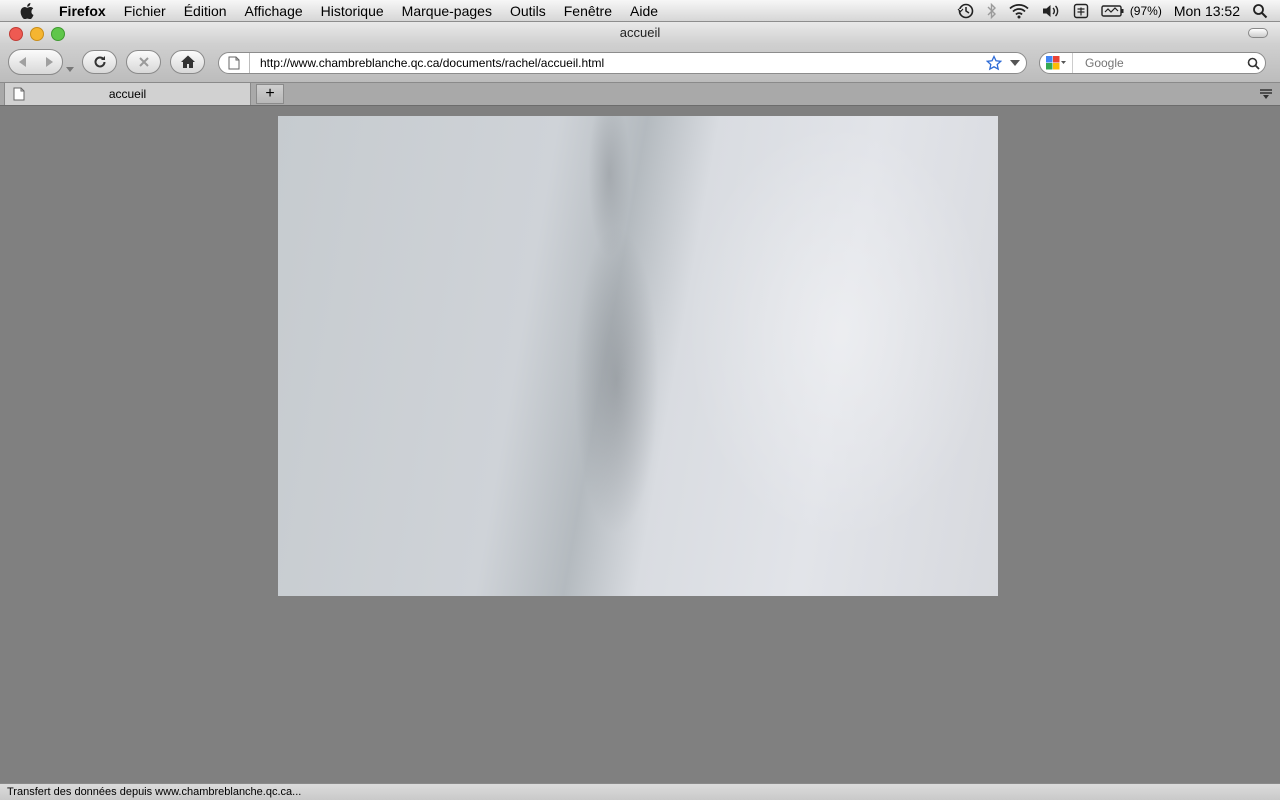 The height and width of the screenshot is (800, 1280). What do you see at coordinates (187, 62) in the screenshot?
I see `home-button` at bounding box center [187, 62].